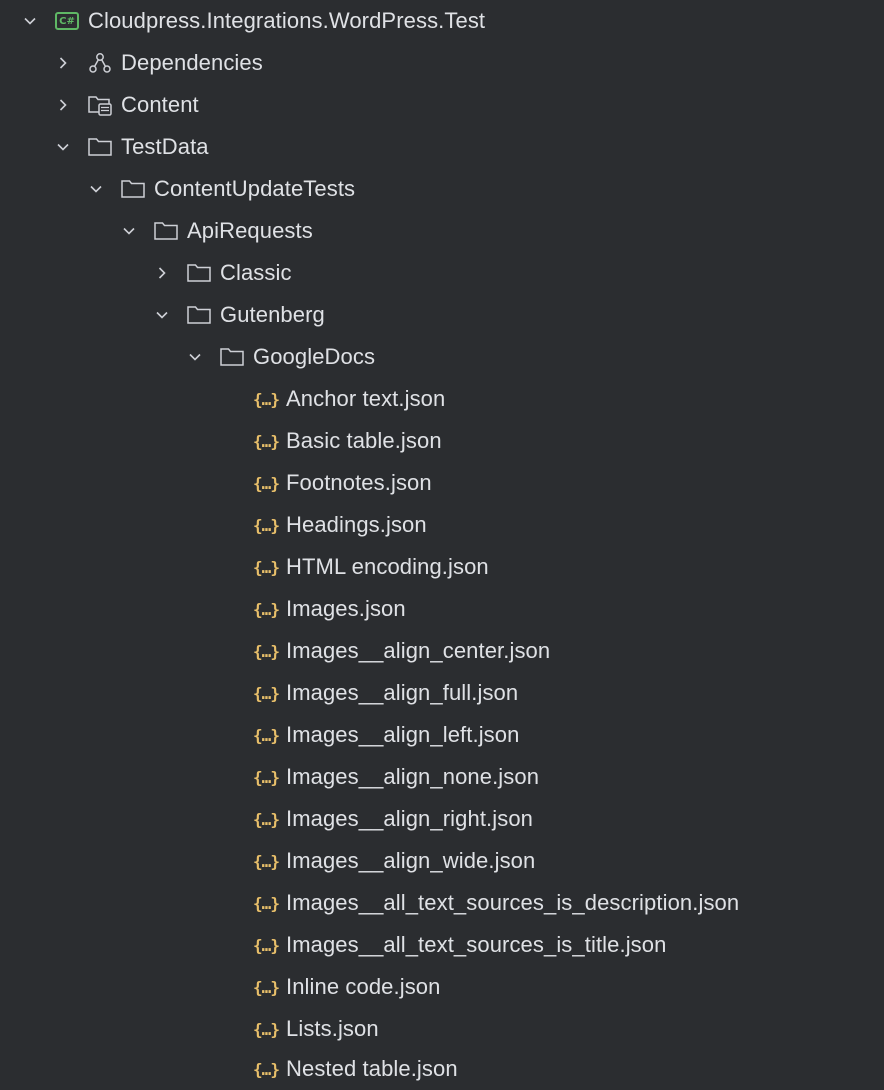  Describe the element at coordinates (364, 440) in the screenshot. I see `file-label: Basic table.json` at that location.